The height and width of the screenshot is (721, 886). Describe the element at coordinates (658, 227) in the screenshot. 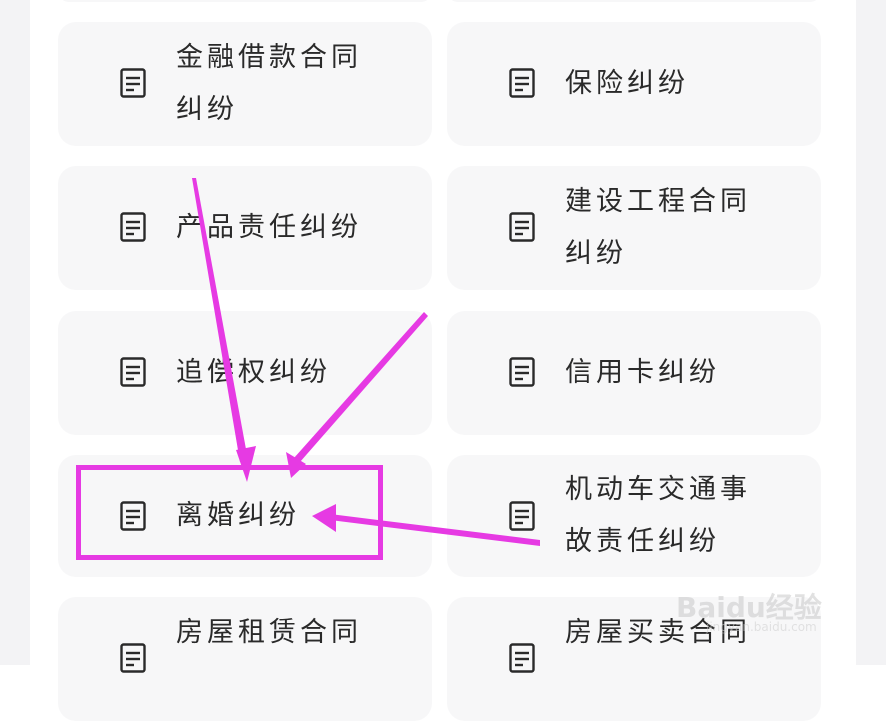

I see `category-label: 建设工程合同 纠纷` at that location.